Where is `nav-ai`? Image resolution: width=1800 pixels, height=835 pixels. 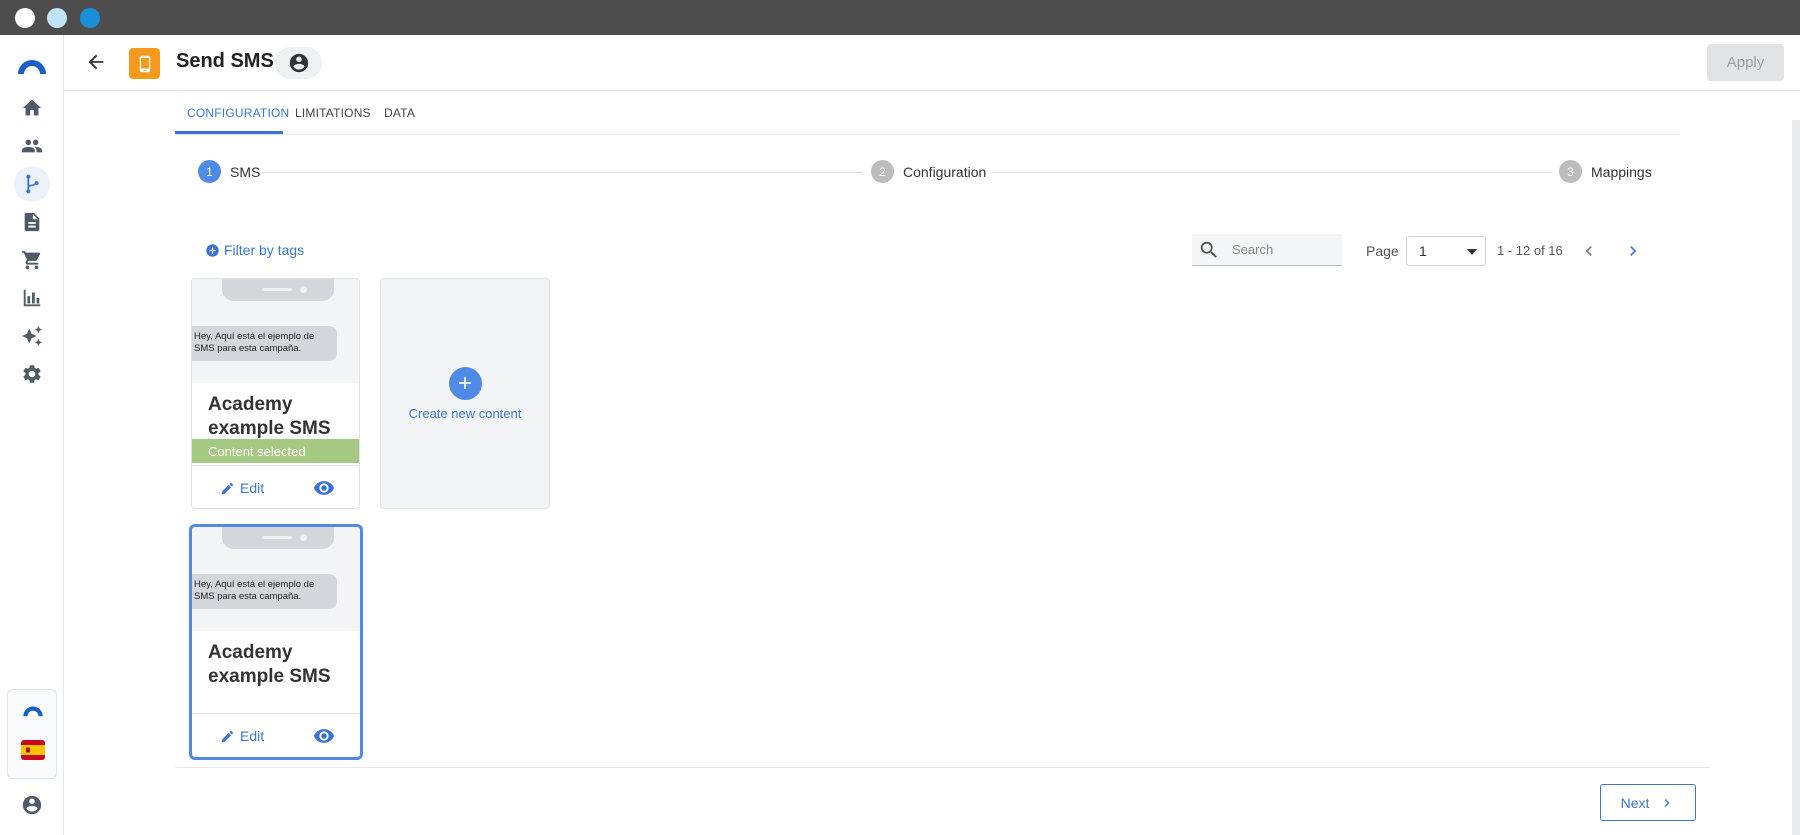 nav-ai is located at coordinates (32, 336).